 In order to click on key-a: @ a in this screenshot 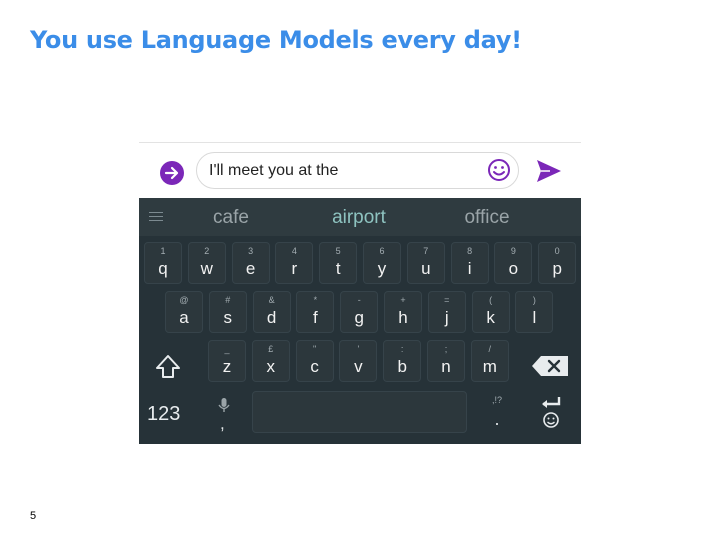, I will do `click(184, 312)`.